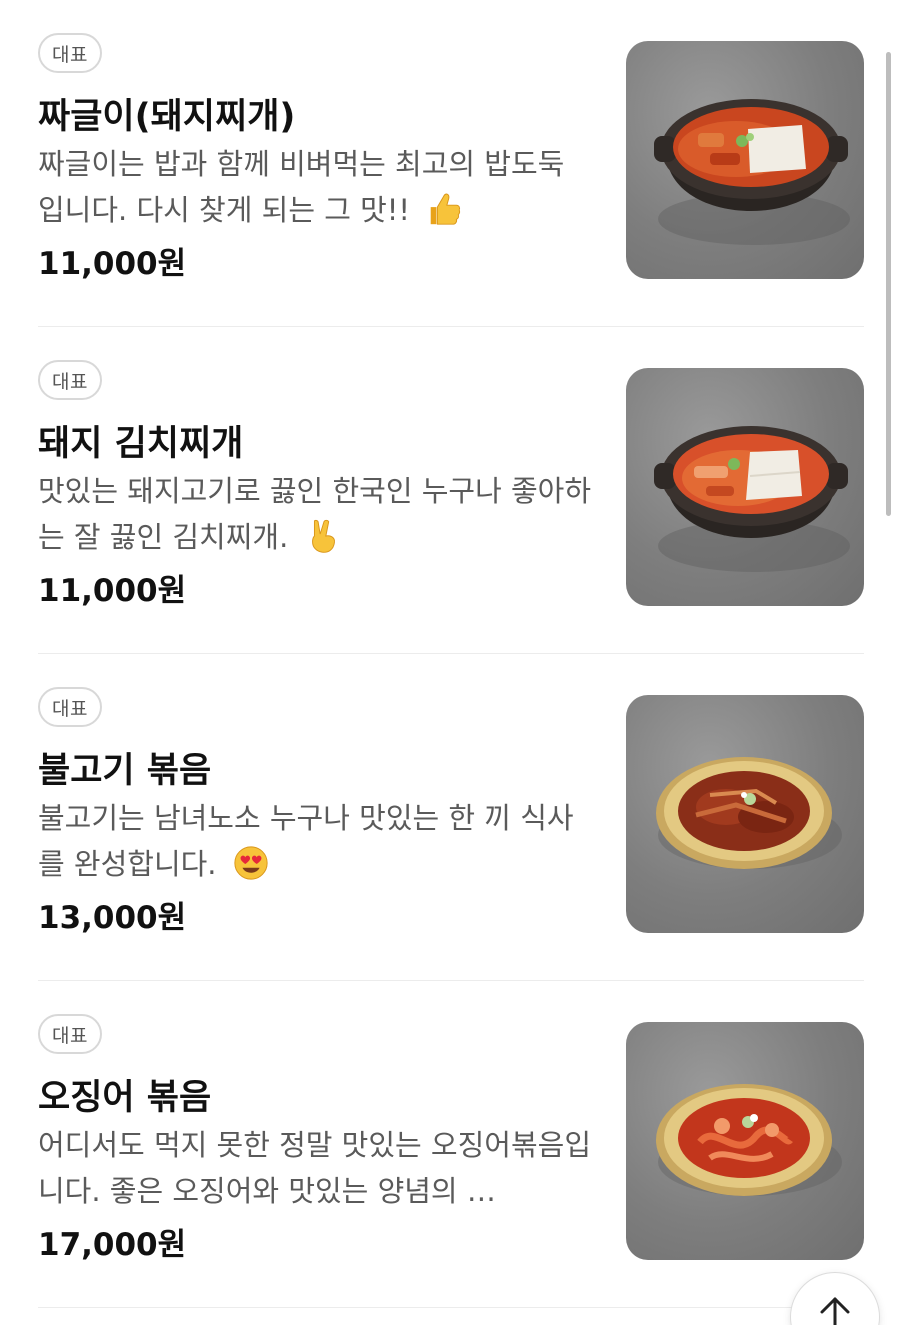 This screenshot has width=900, height=1325. Describe the element at coordinates (318, 514) in the screenshot. I see `menu-item-description: 맛있는 돼지고기로 끓인 한국인 누구나 좋아하는 잘 끓인 김치찌개.` at that location.